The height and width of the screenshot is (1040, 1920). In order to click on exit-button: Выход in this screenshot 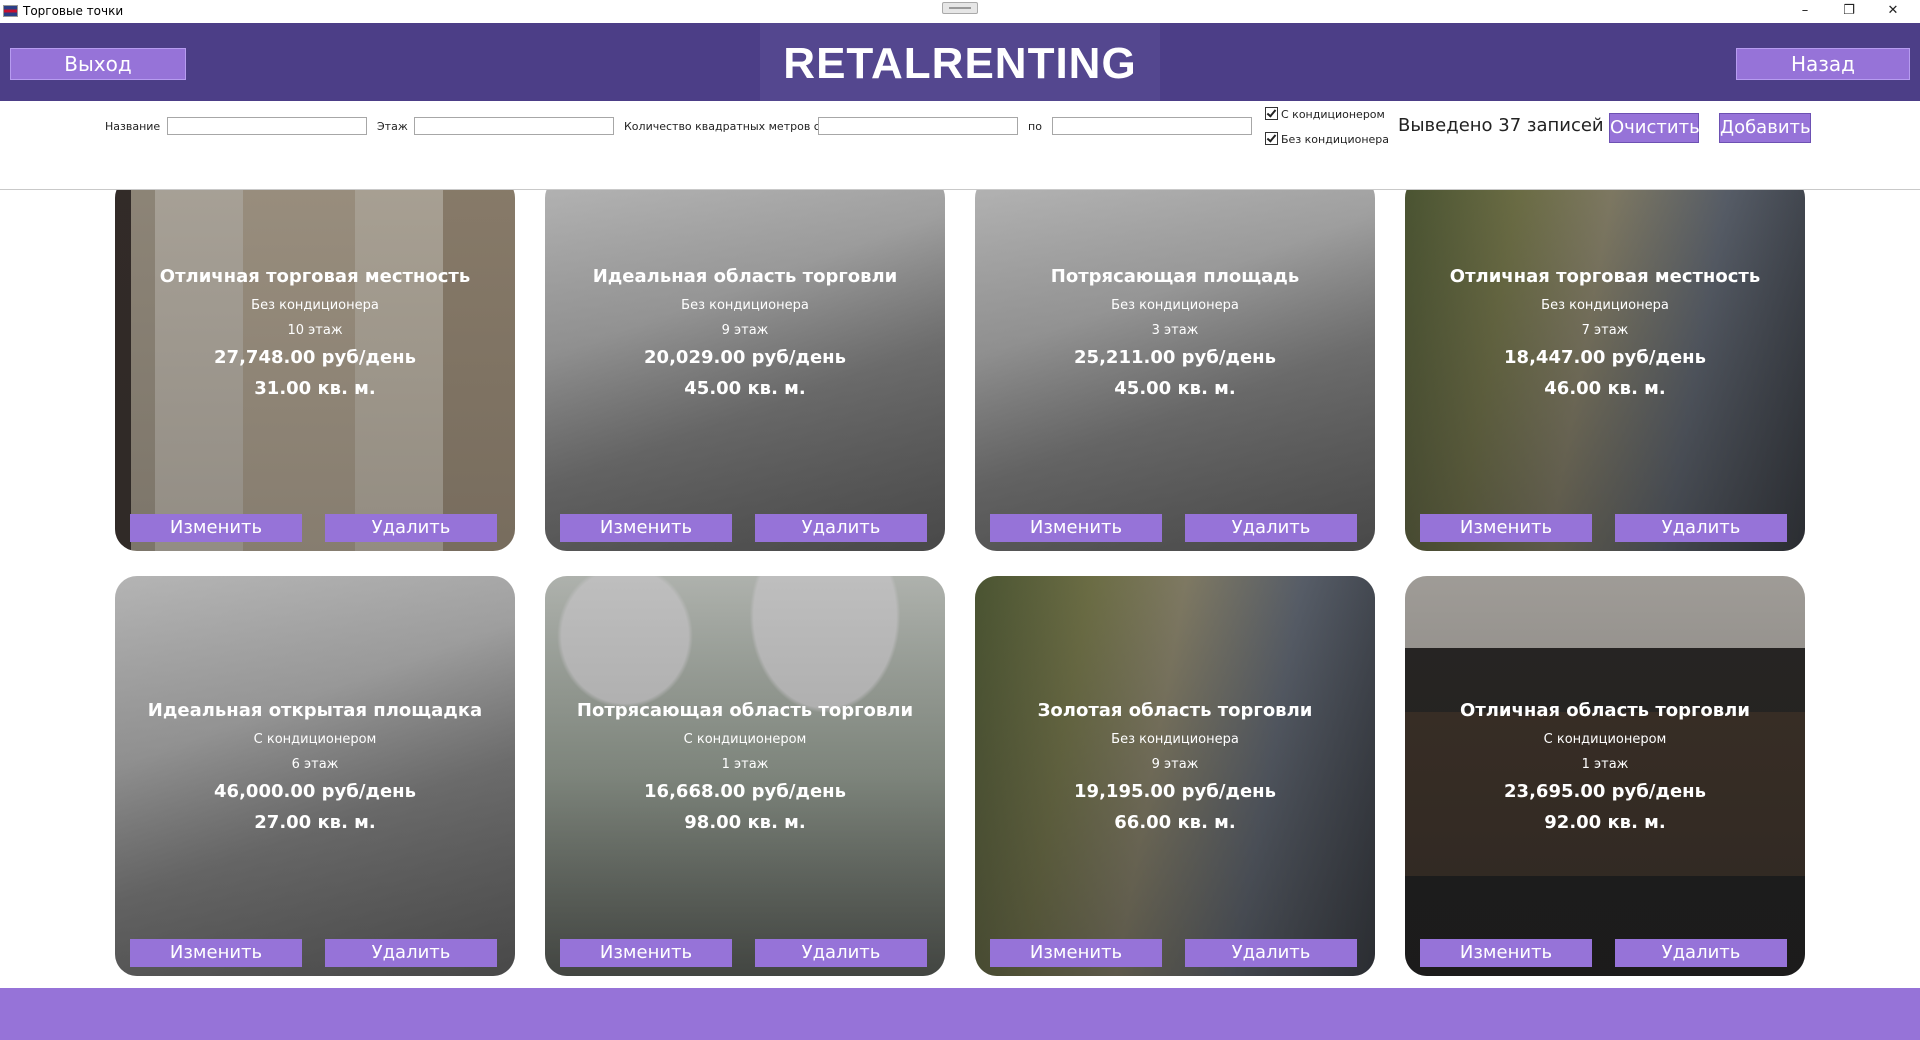, I will do `click(98, 64)`.